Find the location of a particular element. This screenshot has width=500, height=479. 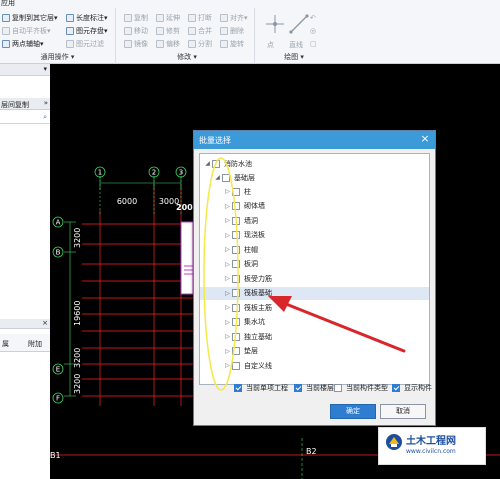

option-current-type: 当前构件类型 is located at coordinates (361, 388).